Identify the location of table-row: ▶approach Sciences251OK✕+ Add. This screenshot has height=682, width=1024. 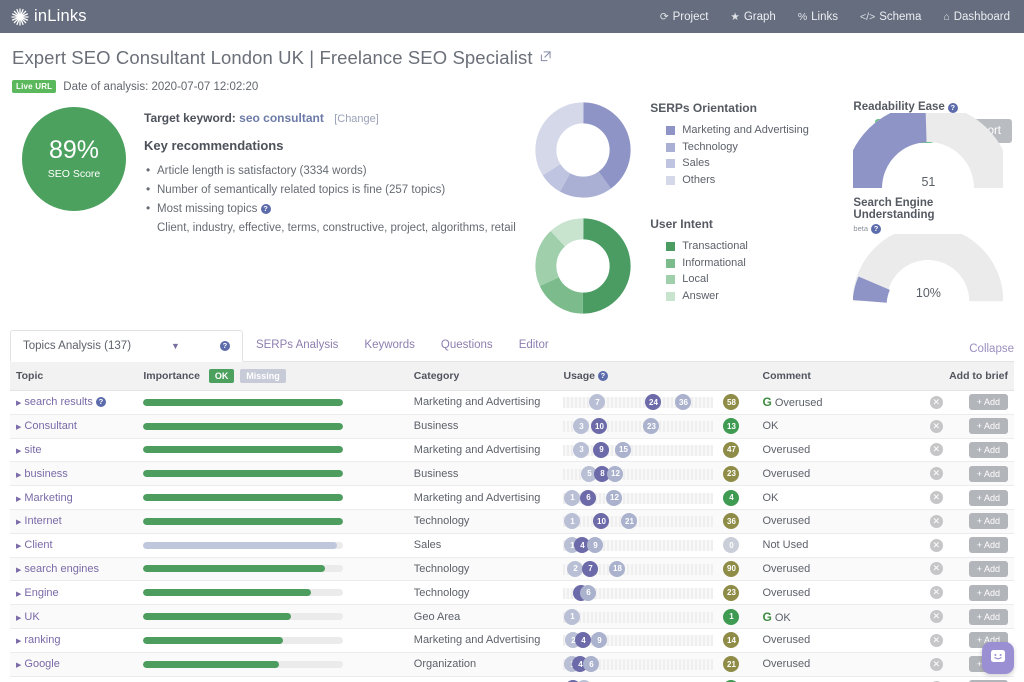
(512, 679).